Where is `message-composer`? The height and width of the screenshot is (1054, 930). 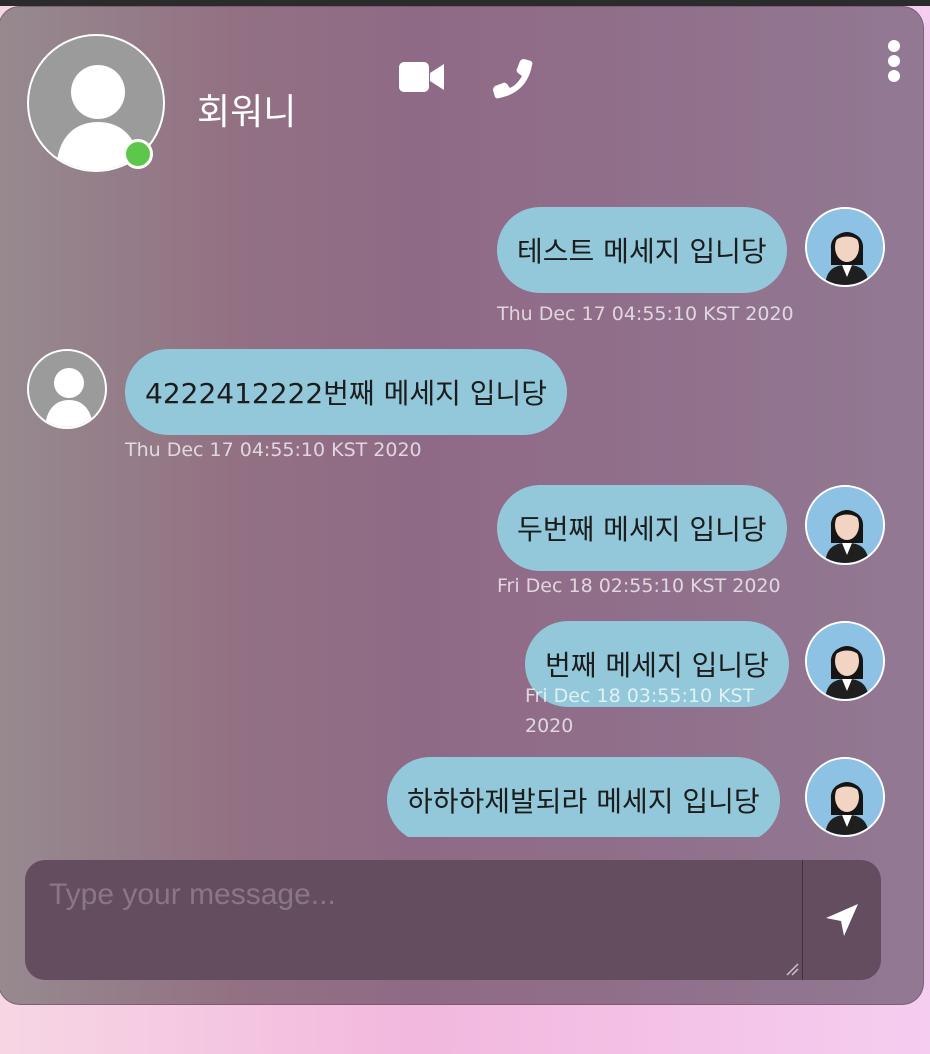
message-composer is located at coordinates (453, 920).